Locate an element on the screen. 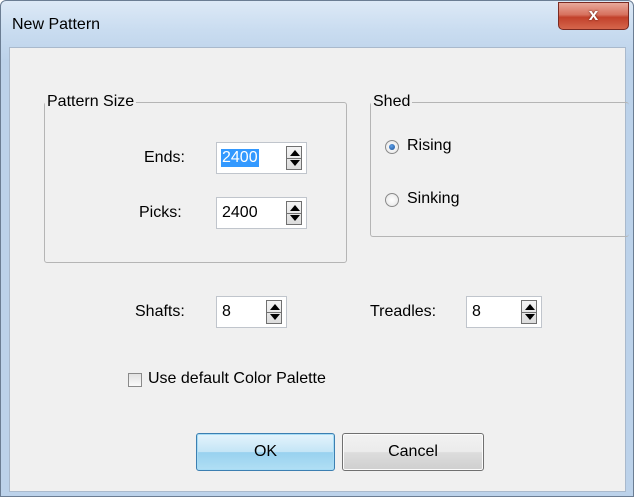  rising-radio is located at coordinates (392, 147).